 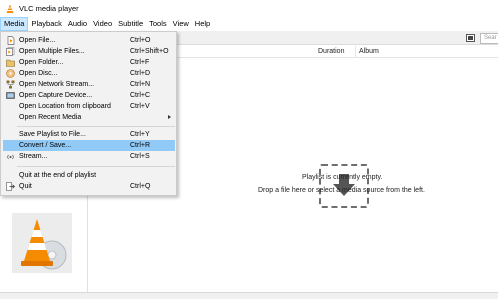 What do you see at coordinates (89, 62) in the screenshot?
I see `menu-item-open-folder: Open Folder... Ctrl+F` at bounding box center [89, 62].